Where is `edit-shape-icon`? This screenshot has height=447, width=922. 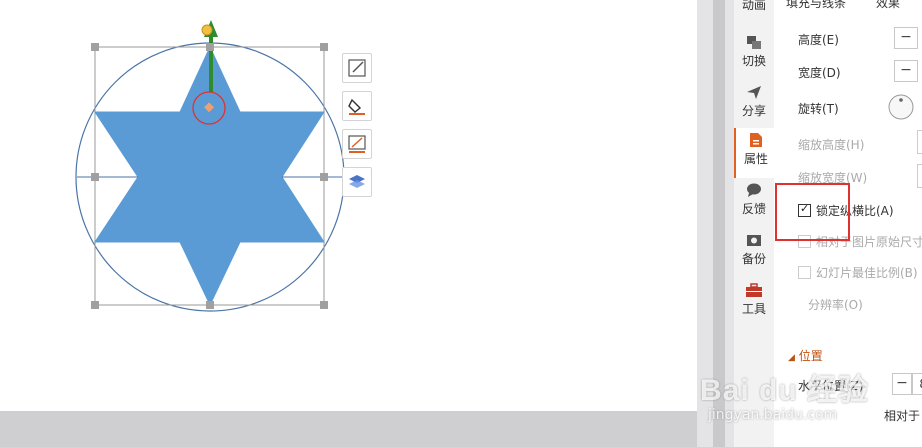
edit-shape-icon is located at coordinates (357, 68).